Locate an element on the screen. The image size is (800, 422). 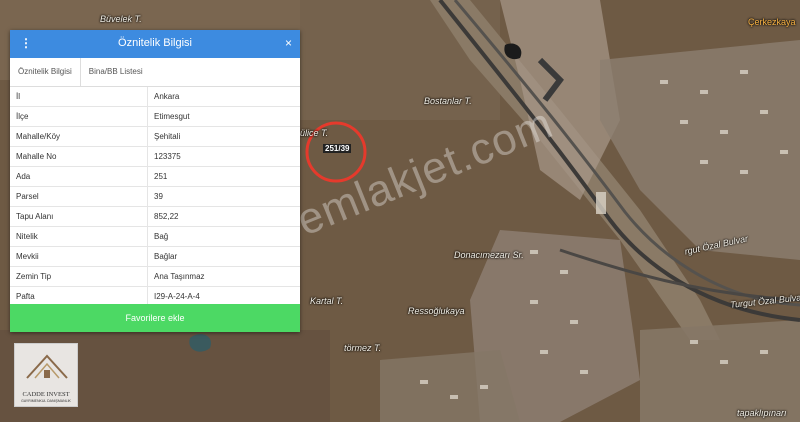
attribute-value: Ankara is located at coordinates (223, 97).